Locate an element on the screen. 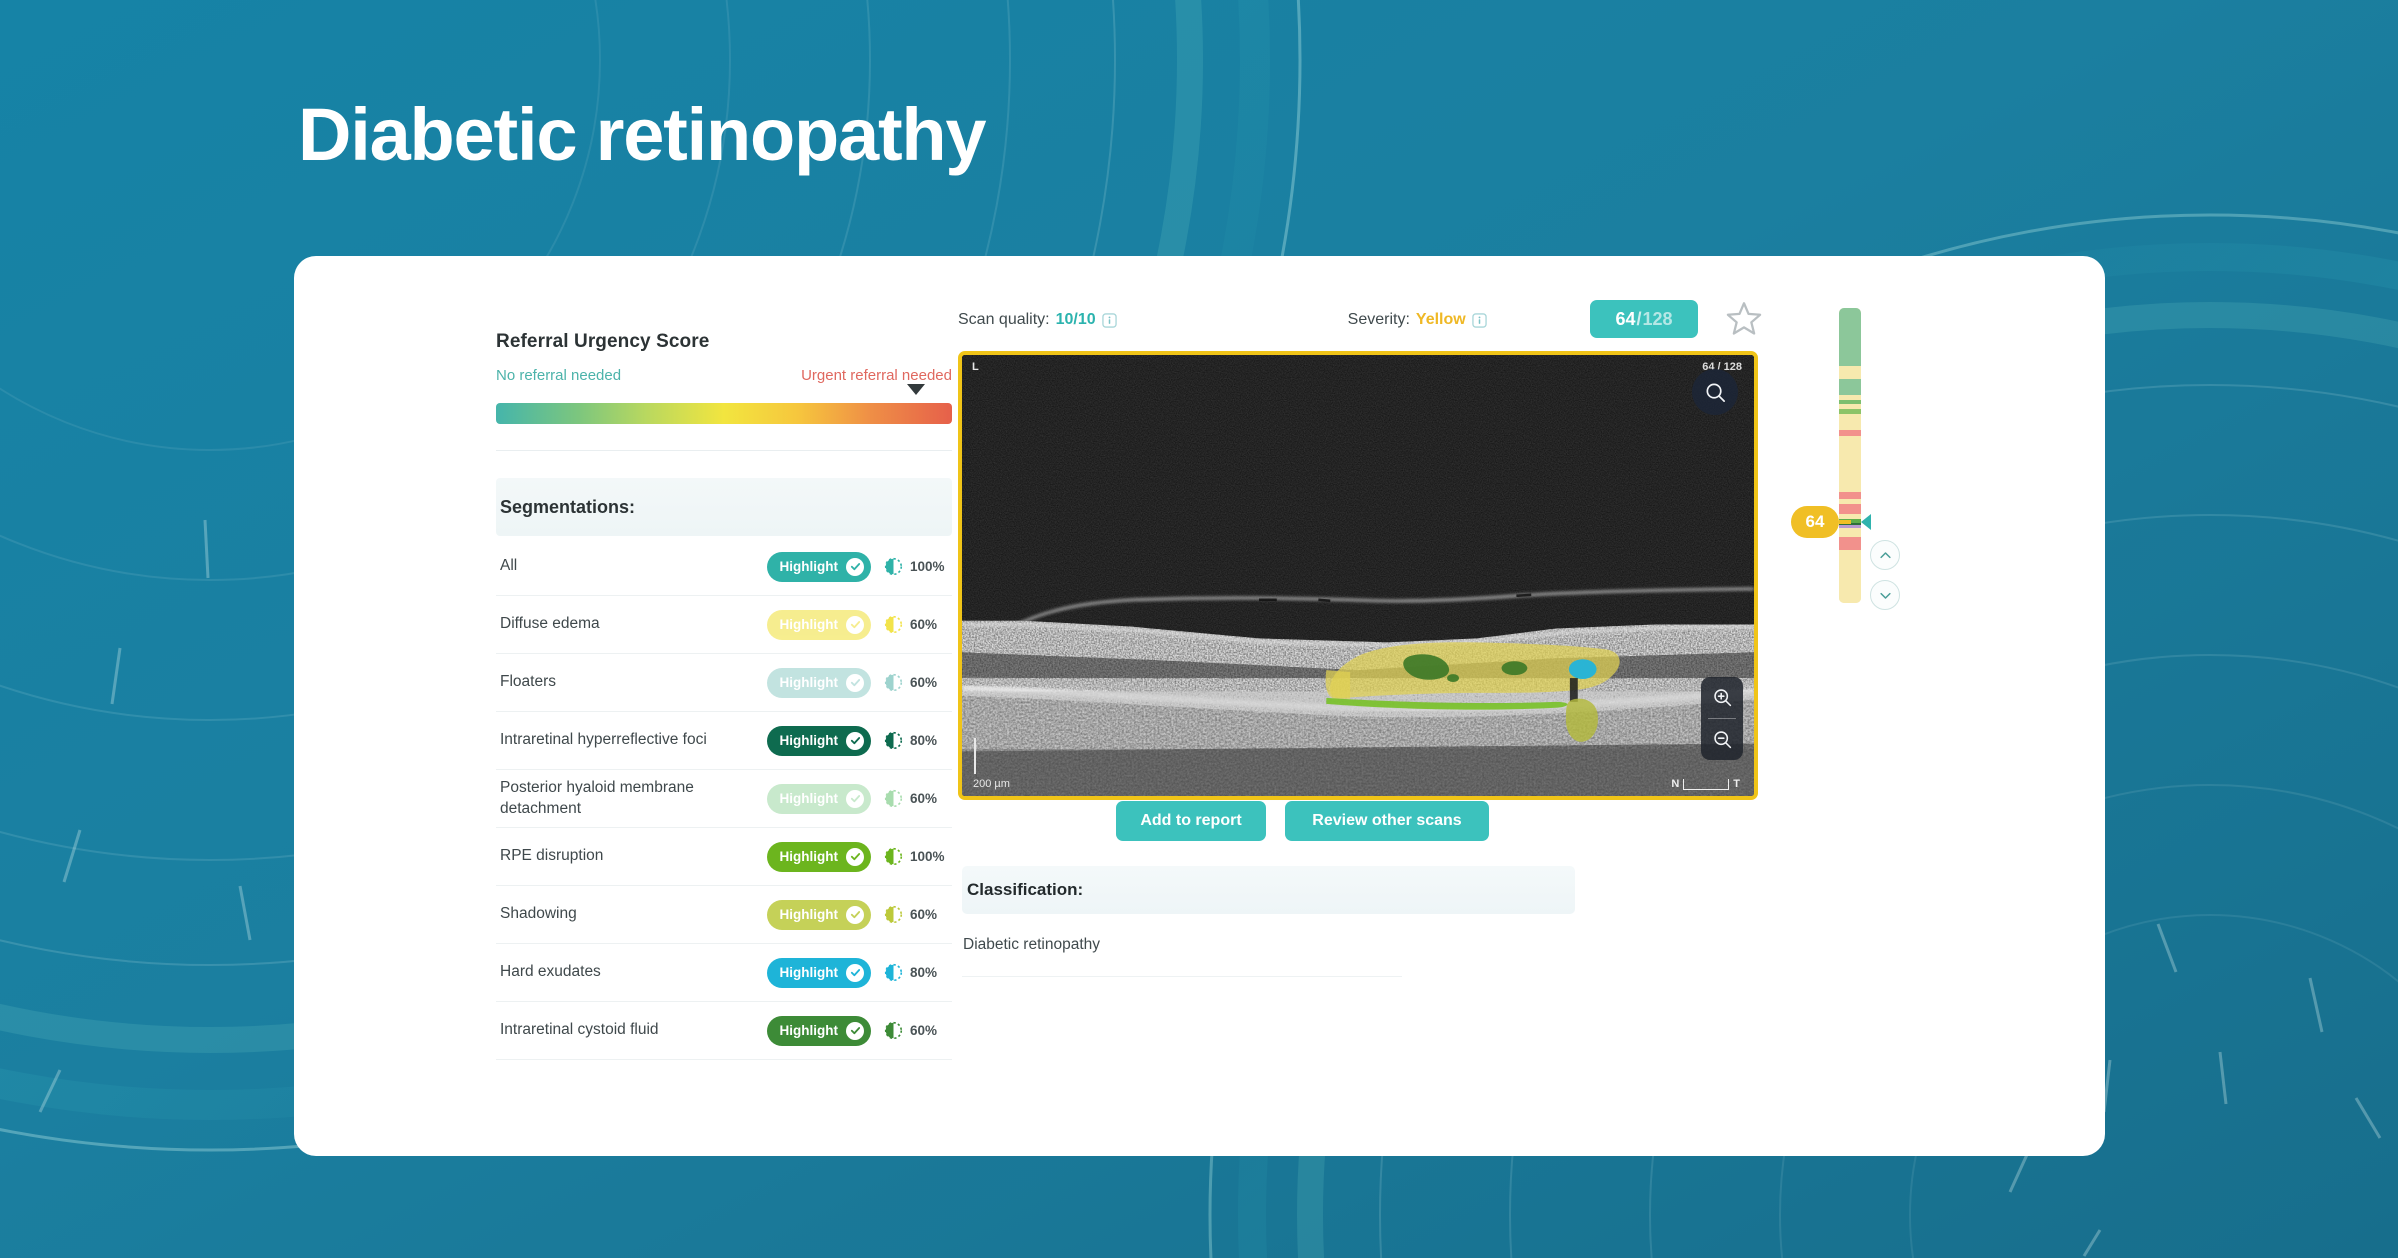  segmentation-label: Intraretinal cystoid fluid is located at coordinates (579, 1030).